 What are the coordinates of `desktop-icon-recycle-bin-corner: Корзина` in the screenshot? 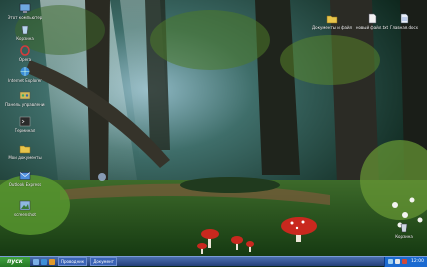 It's located at (404, 230).